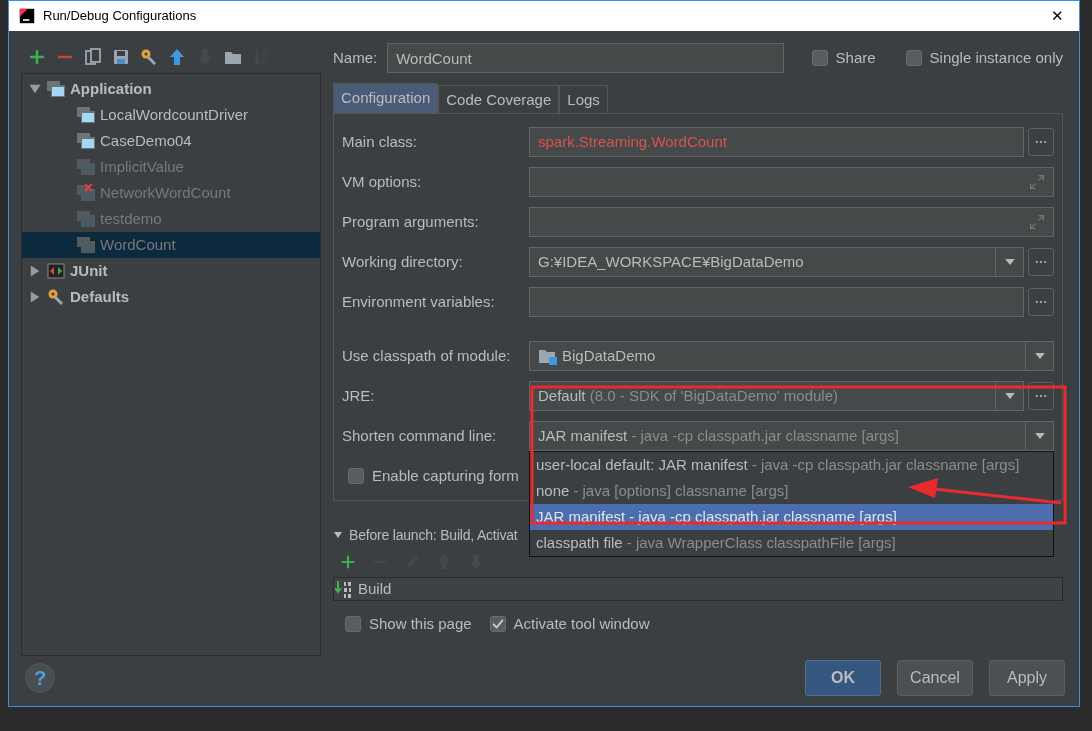  I want to click on test-icon, so click(56, 271).